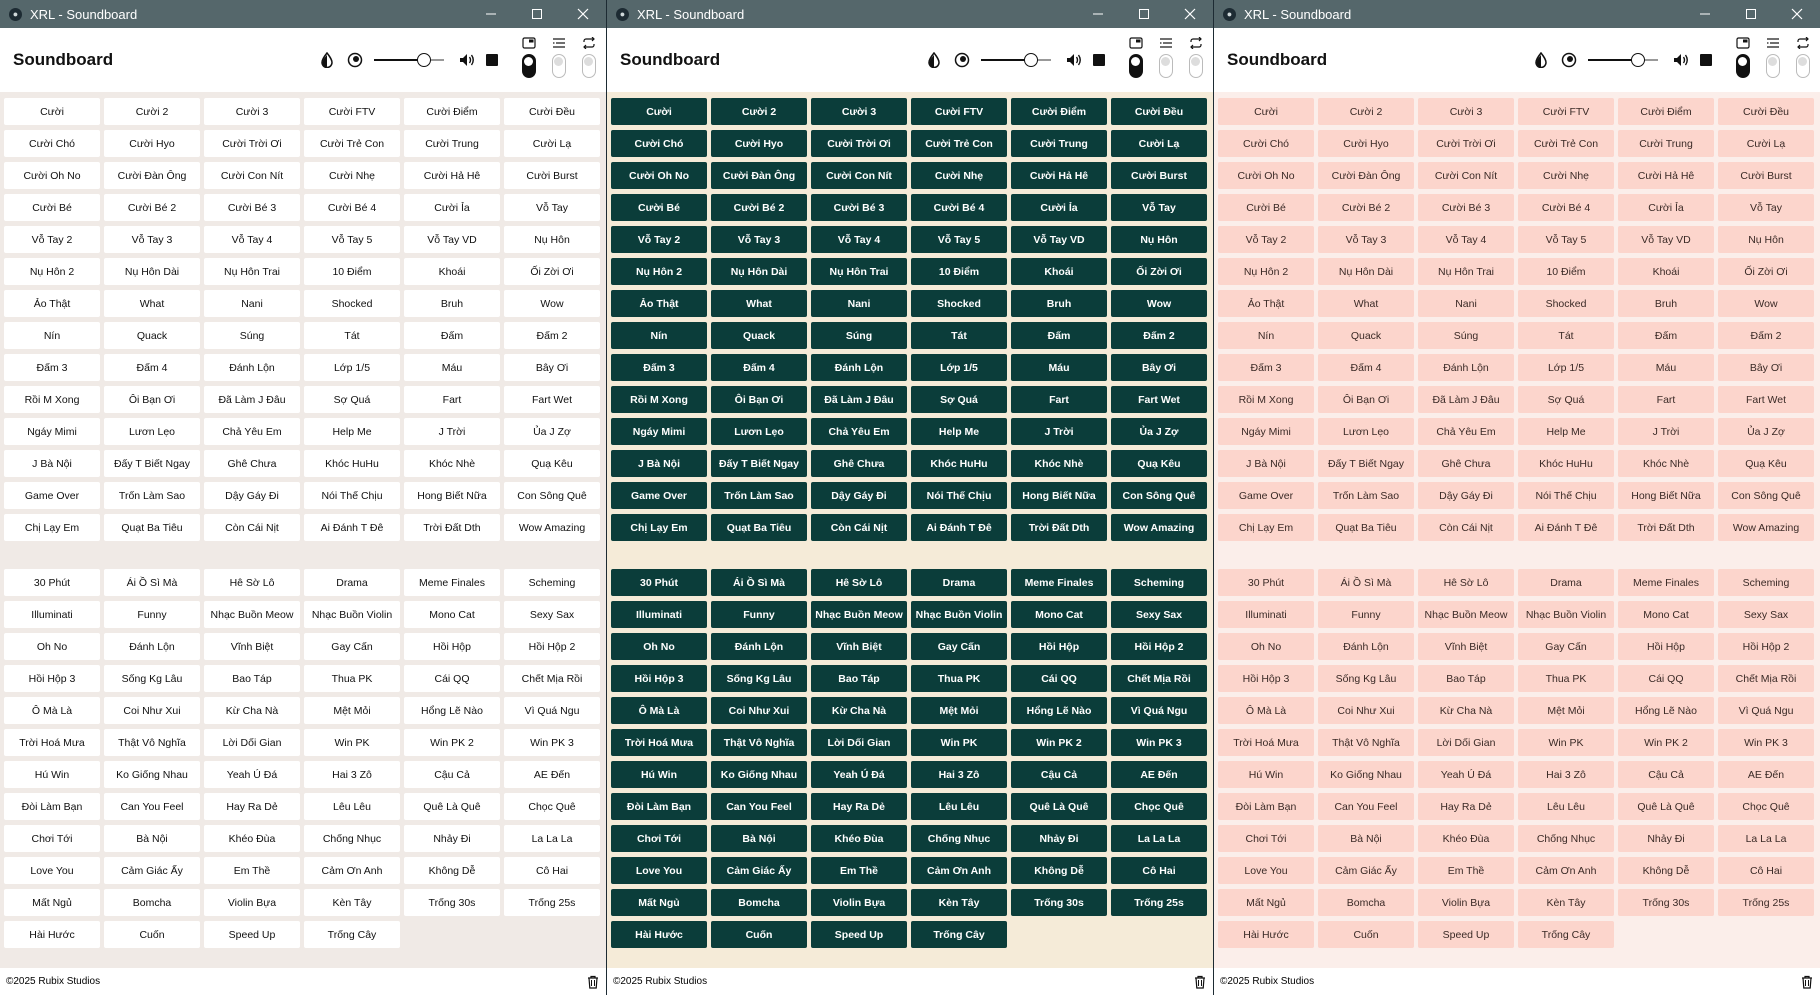 The image size is (1820, 995). What do you see at coordinates (152, 806) in the screenshot?
I see `sound-button: Can You Feel` at bounding box center [152, 806].